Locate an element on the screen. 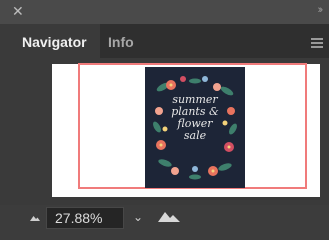  poster-lettering: summer plants & flower sale is located at coordinates (195, 118).